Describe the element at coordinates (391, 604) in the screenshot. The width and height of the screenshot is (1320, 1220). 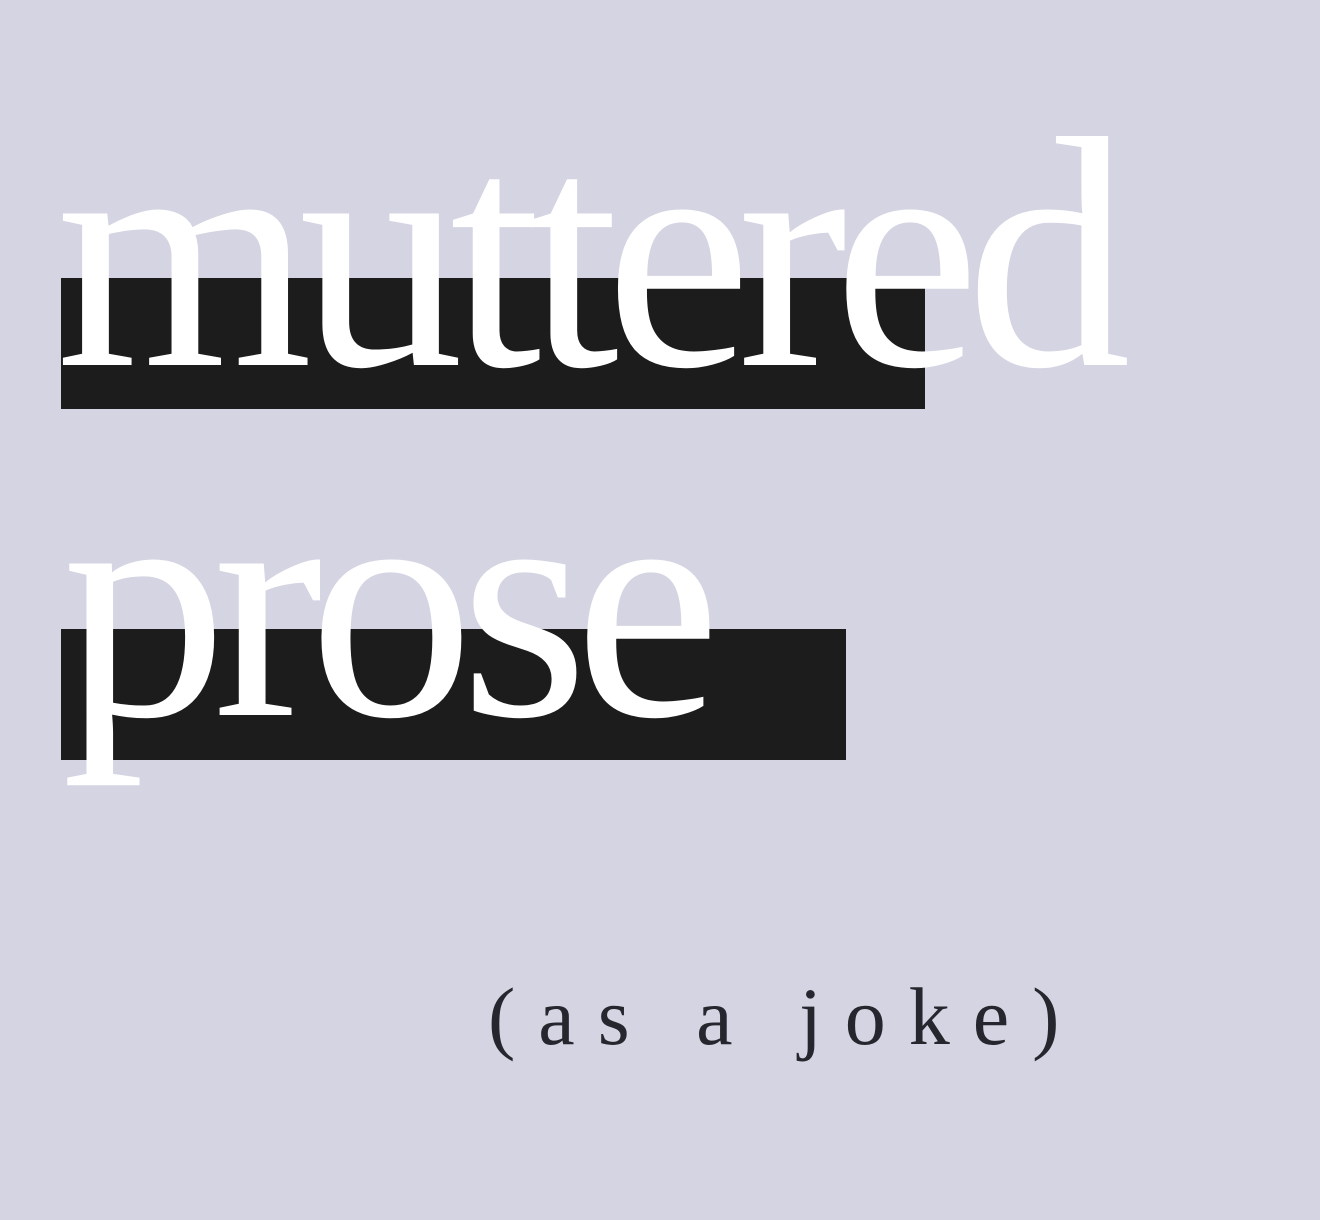
I see `headline-word-prose: prose` at that location.